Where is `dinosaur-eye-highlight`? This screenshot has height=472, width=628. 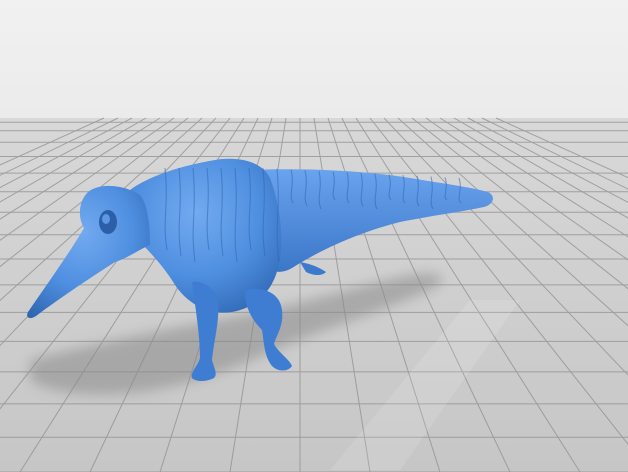 dinosaur-eye-highlight is located at coordinates (106, 219).